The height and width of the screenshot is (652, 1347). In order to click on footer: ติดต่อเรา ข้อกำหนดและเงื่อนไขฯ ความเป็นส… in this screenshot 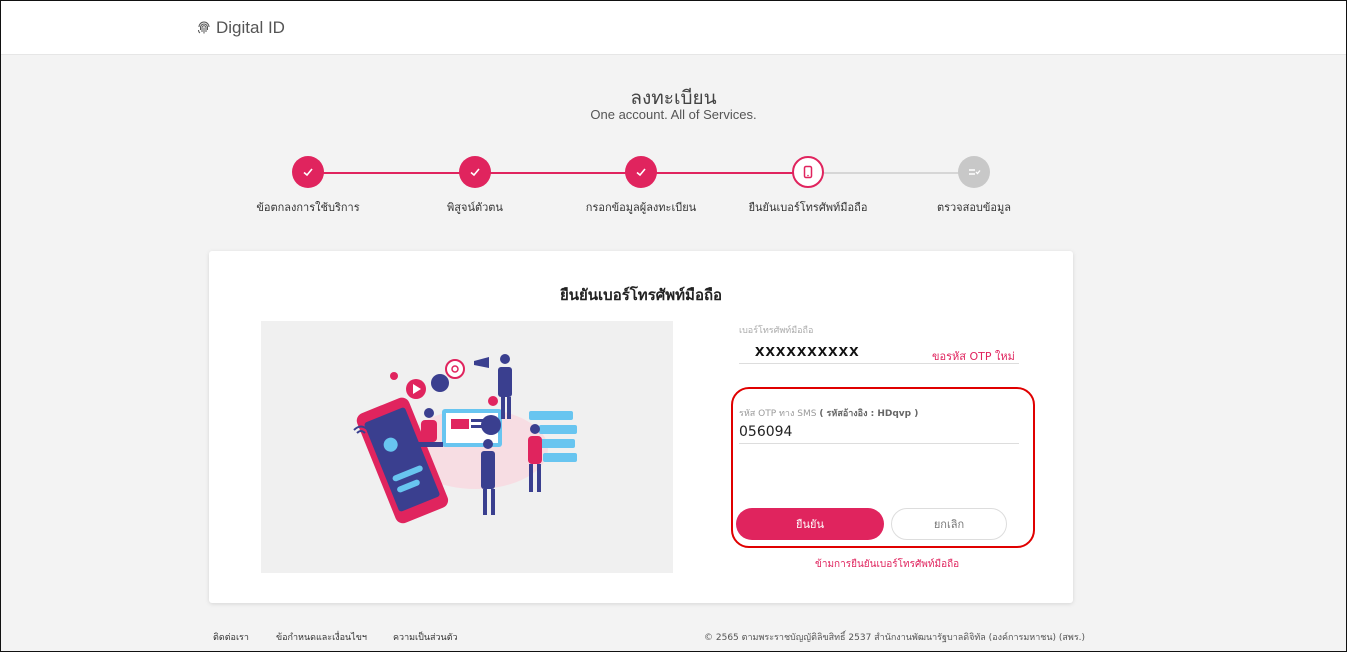, I will do `click(673, 636)`.